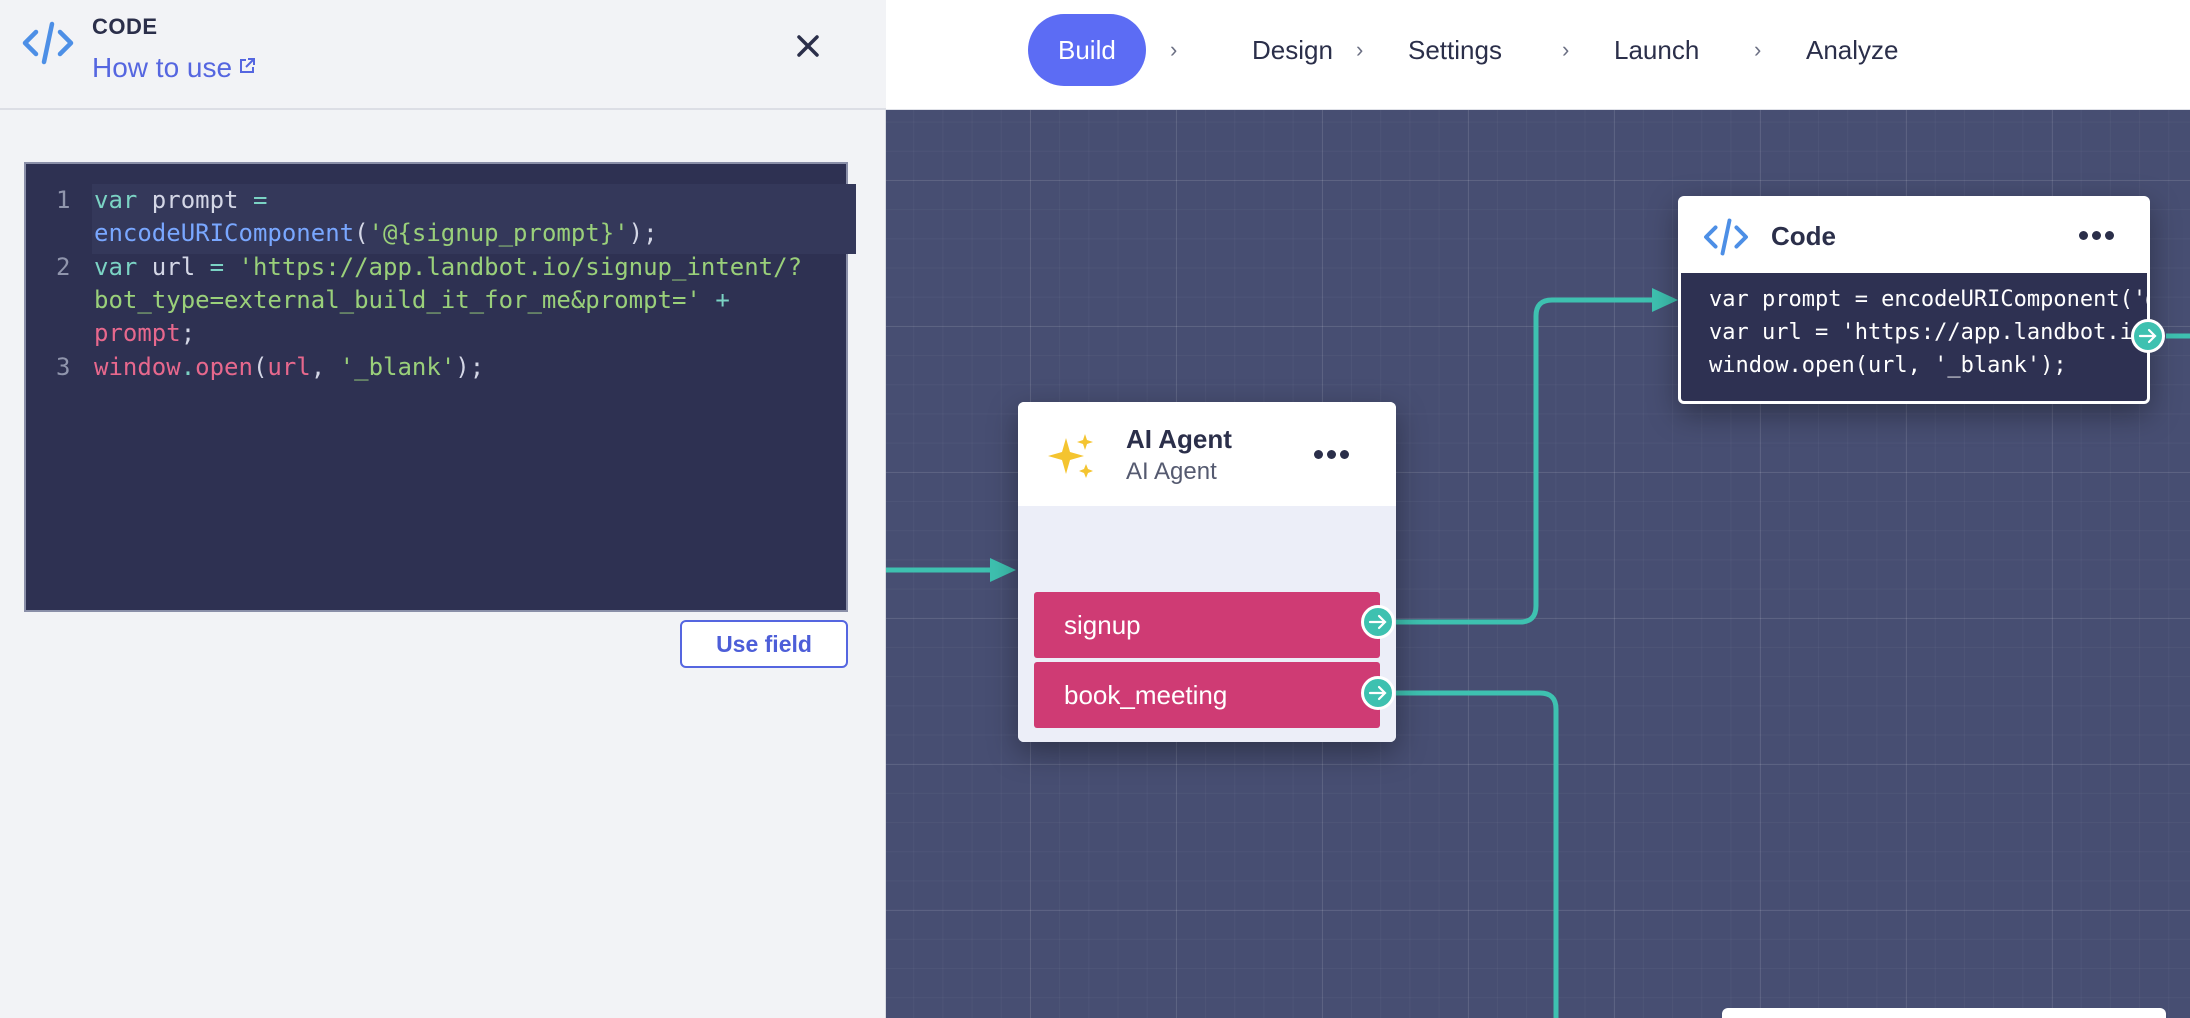 This screenshot has height=1018, width=2190. I want to click on code-preview-line: window.open(url, '_blank');, so click(1888, 365).